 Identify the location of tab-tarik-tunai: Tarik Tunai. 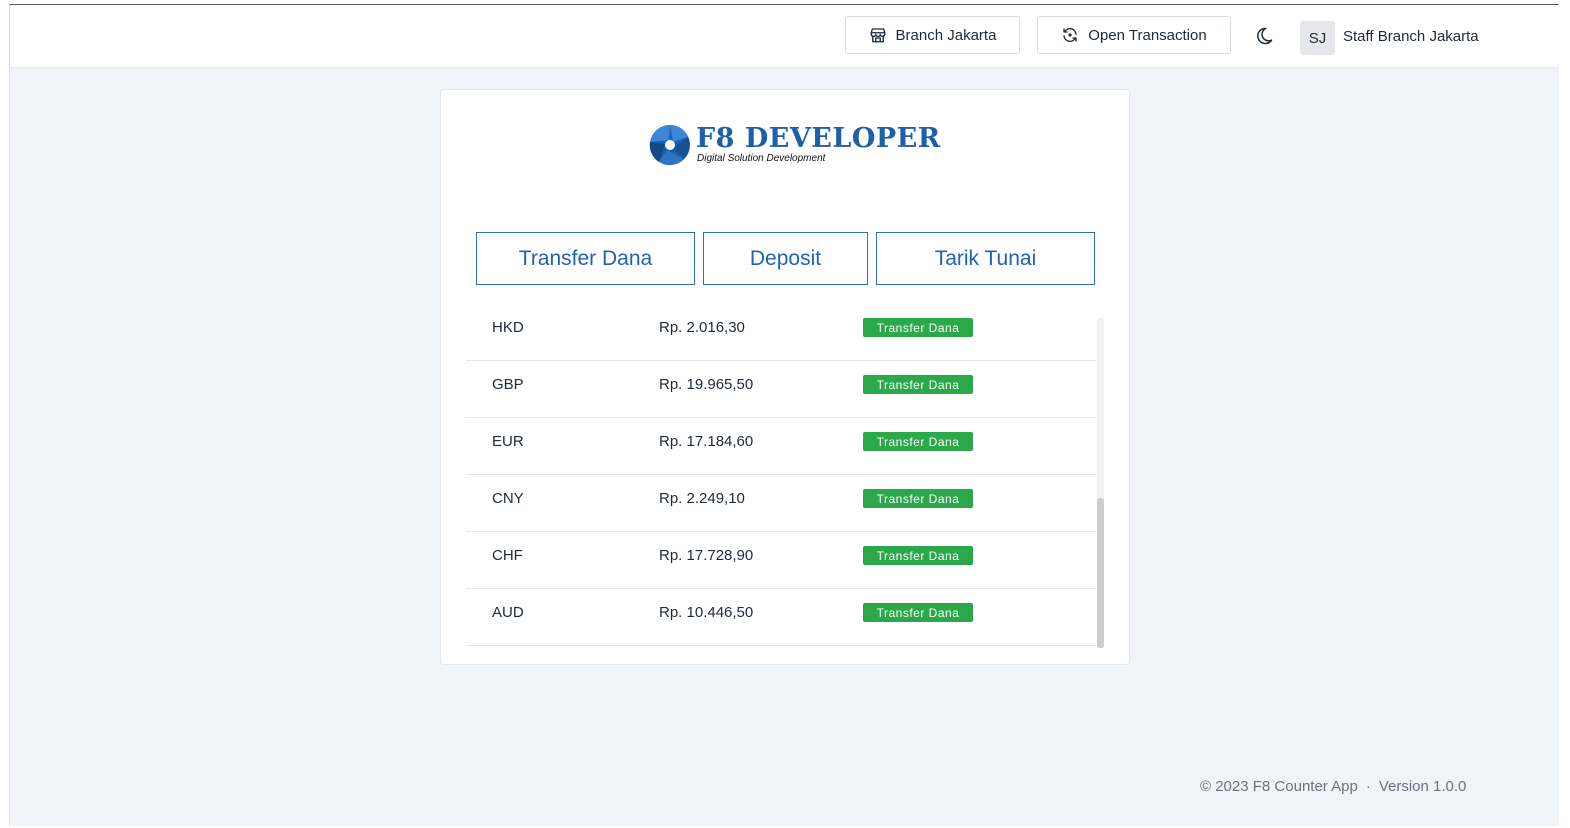
(985, 258).